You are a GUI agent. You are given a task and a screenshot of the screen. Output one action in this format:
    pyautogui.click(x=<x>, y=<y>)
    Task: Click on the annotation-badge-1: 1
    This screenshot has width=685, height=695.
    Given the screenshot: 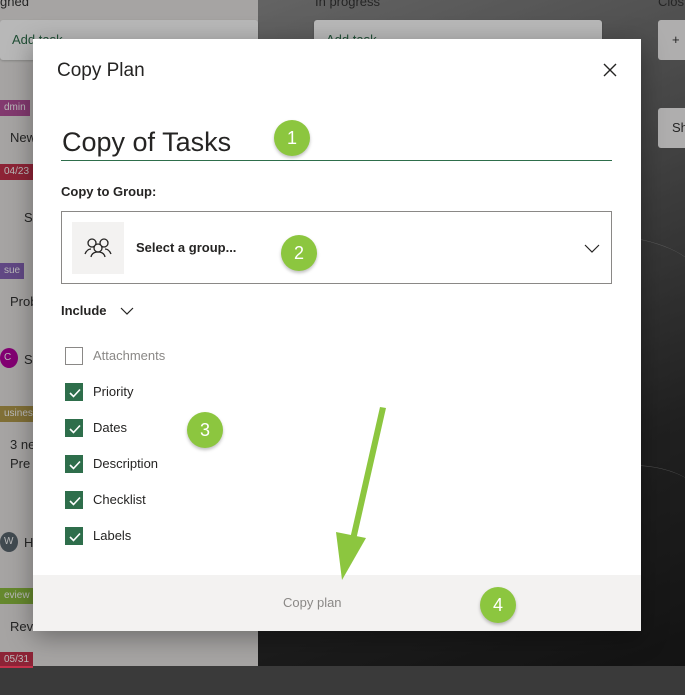 What is the action you would take?
    pyautogui.click(x=292, y=138)
    